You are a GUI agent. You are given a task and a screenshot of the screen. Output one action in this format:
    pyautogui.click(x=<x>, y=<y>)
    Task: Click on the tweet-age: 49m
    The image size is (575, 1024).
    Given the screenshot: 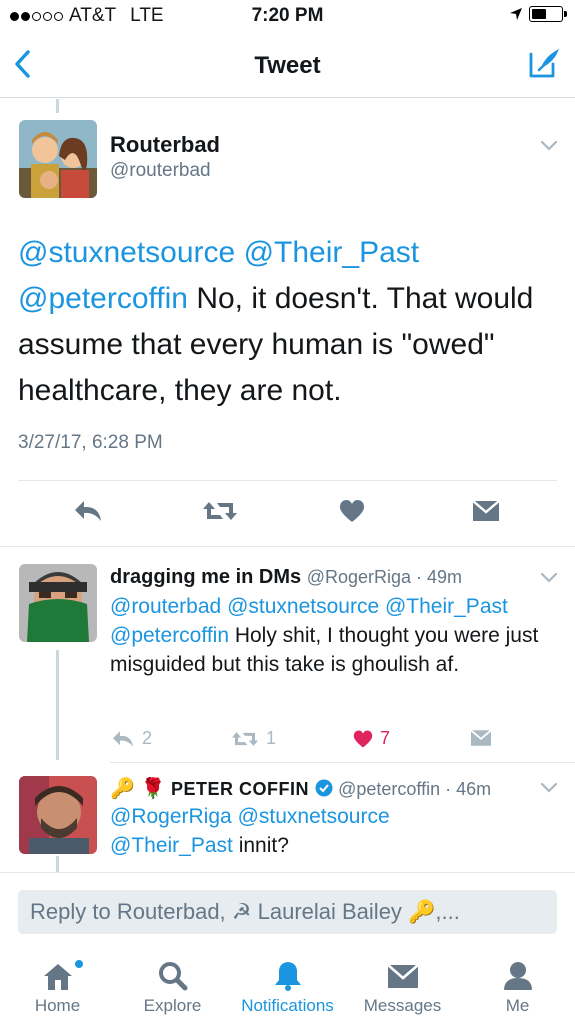 What is the action you would take?
    pyautogui.click(x=445, y=577)
    